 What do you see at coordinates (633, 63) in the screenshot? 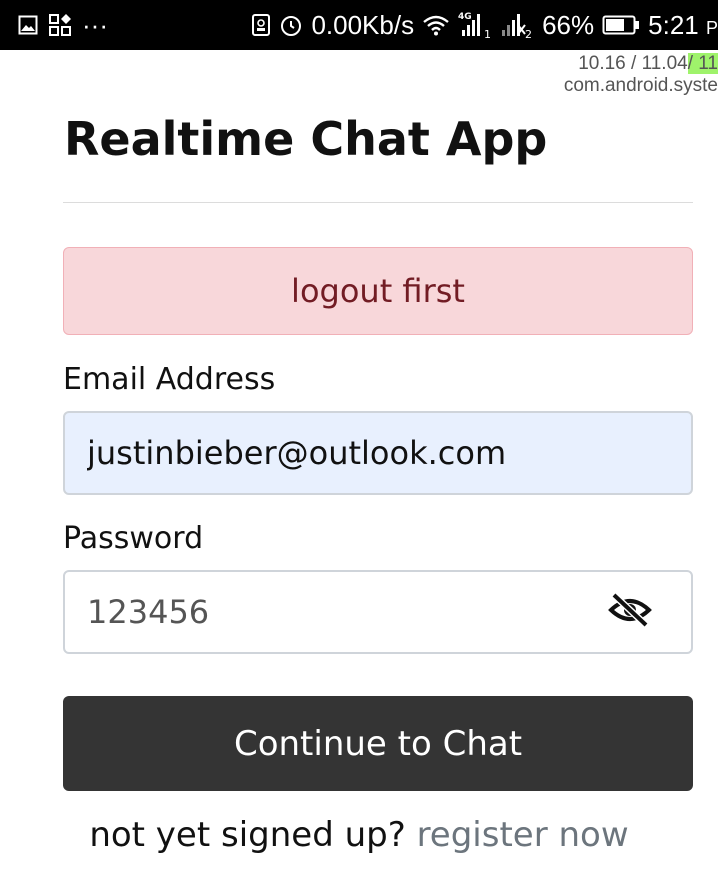
I see `overlay-memory: 10.16 / 11.04` at bounding box center [633, 63].